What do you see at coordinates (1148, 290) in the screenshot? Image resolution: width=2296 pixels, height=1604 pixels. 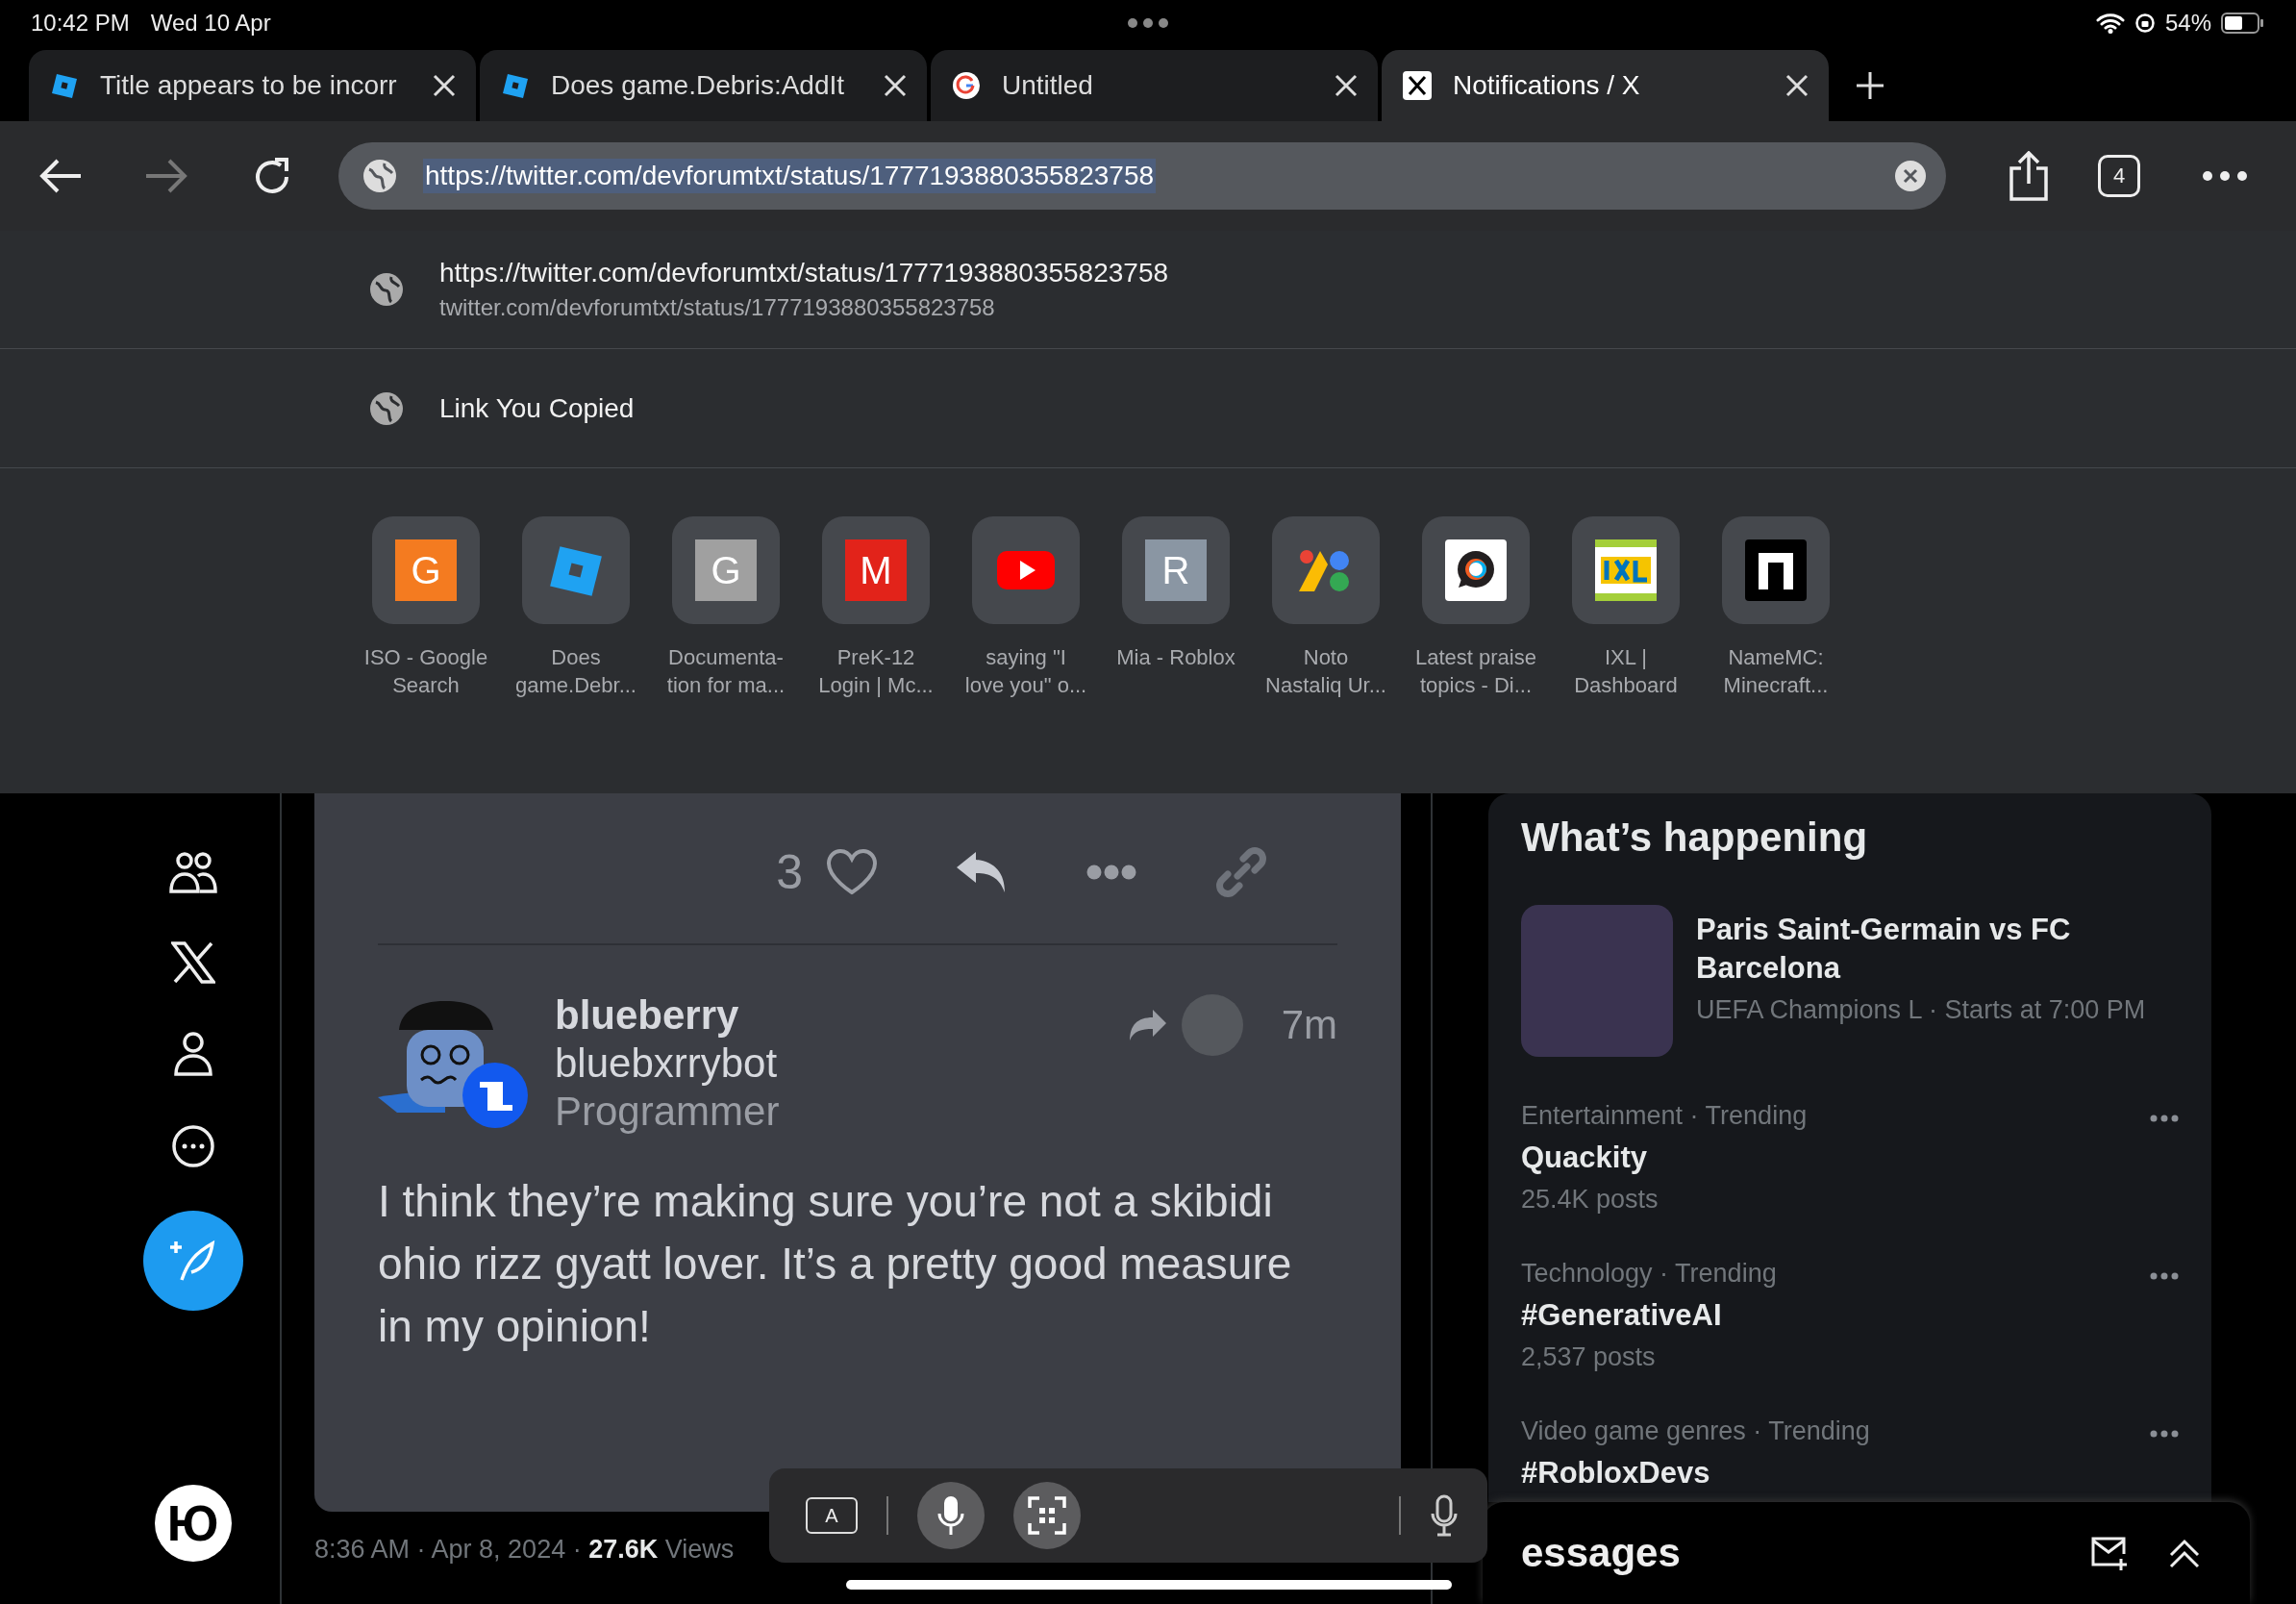 I see `suggestion-item: https://twitter.com/devforumtxt/status/1777193880355823758 twitter.com/devforumtxt/status/1777193880355823758` at bounding box center [1148, 290].